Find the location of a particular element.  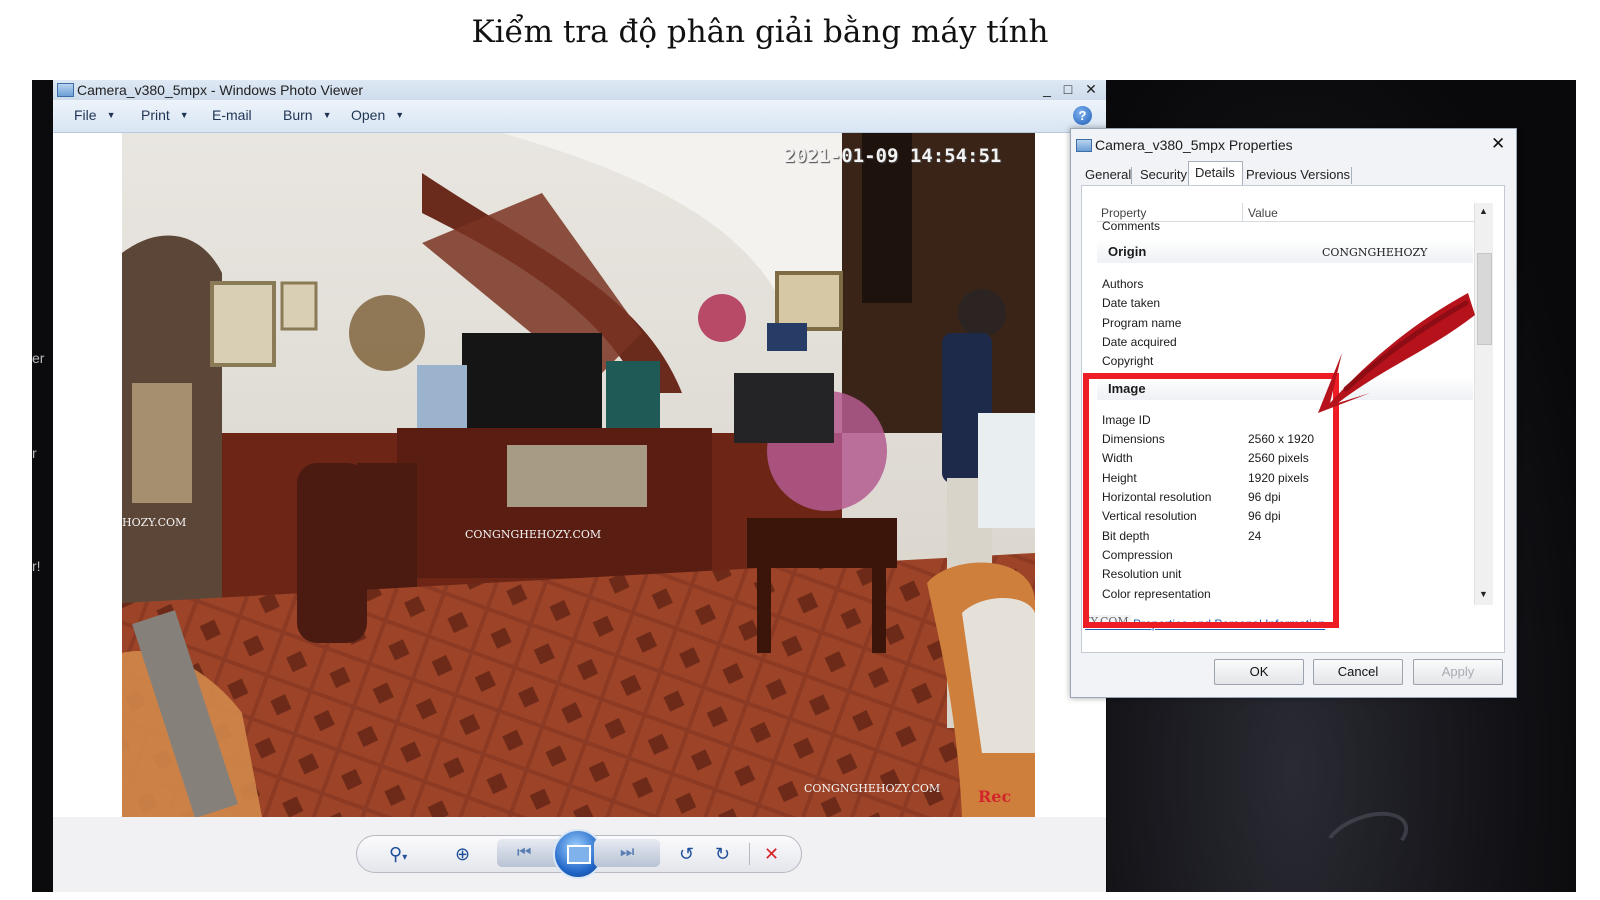

origin-watermark: CONGNGHEHOZY is located at coordinates (1375, 252).